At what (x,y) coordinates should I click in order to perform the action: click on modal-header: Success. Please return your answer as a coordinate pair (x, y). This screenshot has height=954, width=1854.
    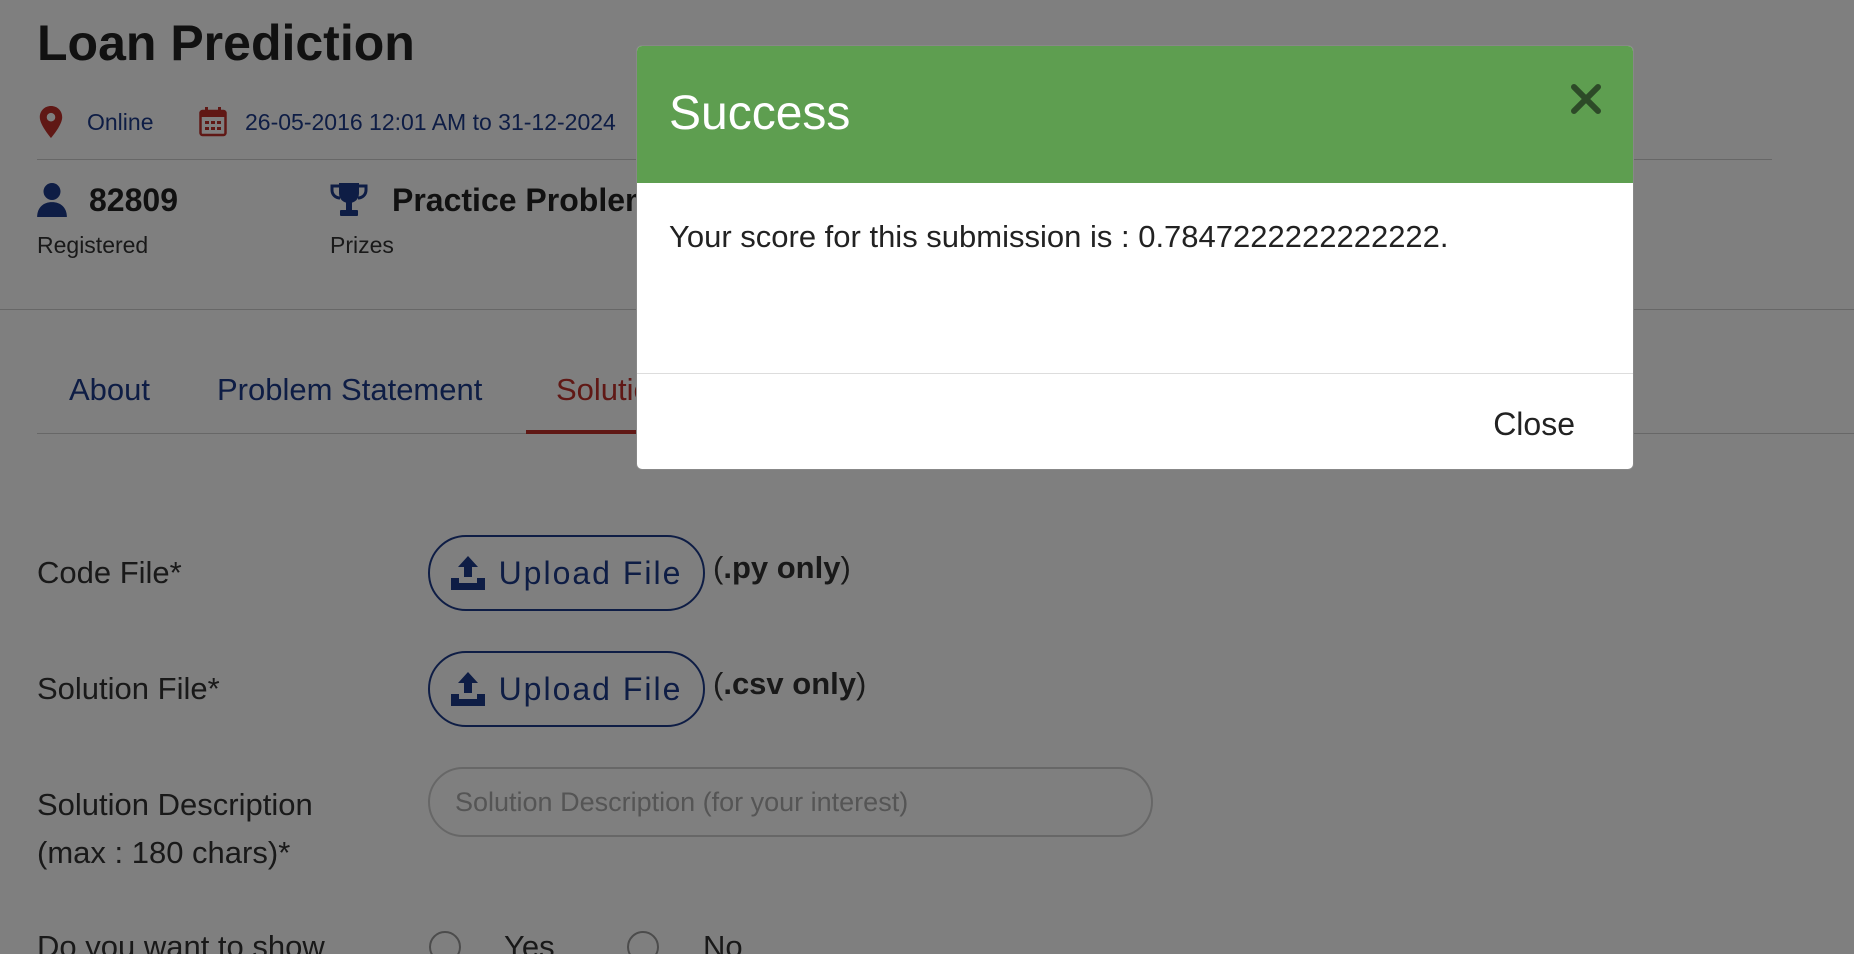
    Looking at the image, I should click on (1135, 114).